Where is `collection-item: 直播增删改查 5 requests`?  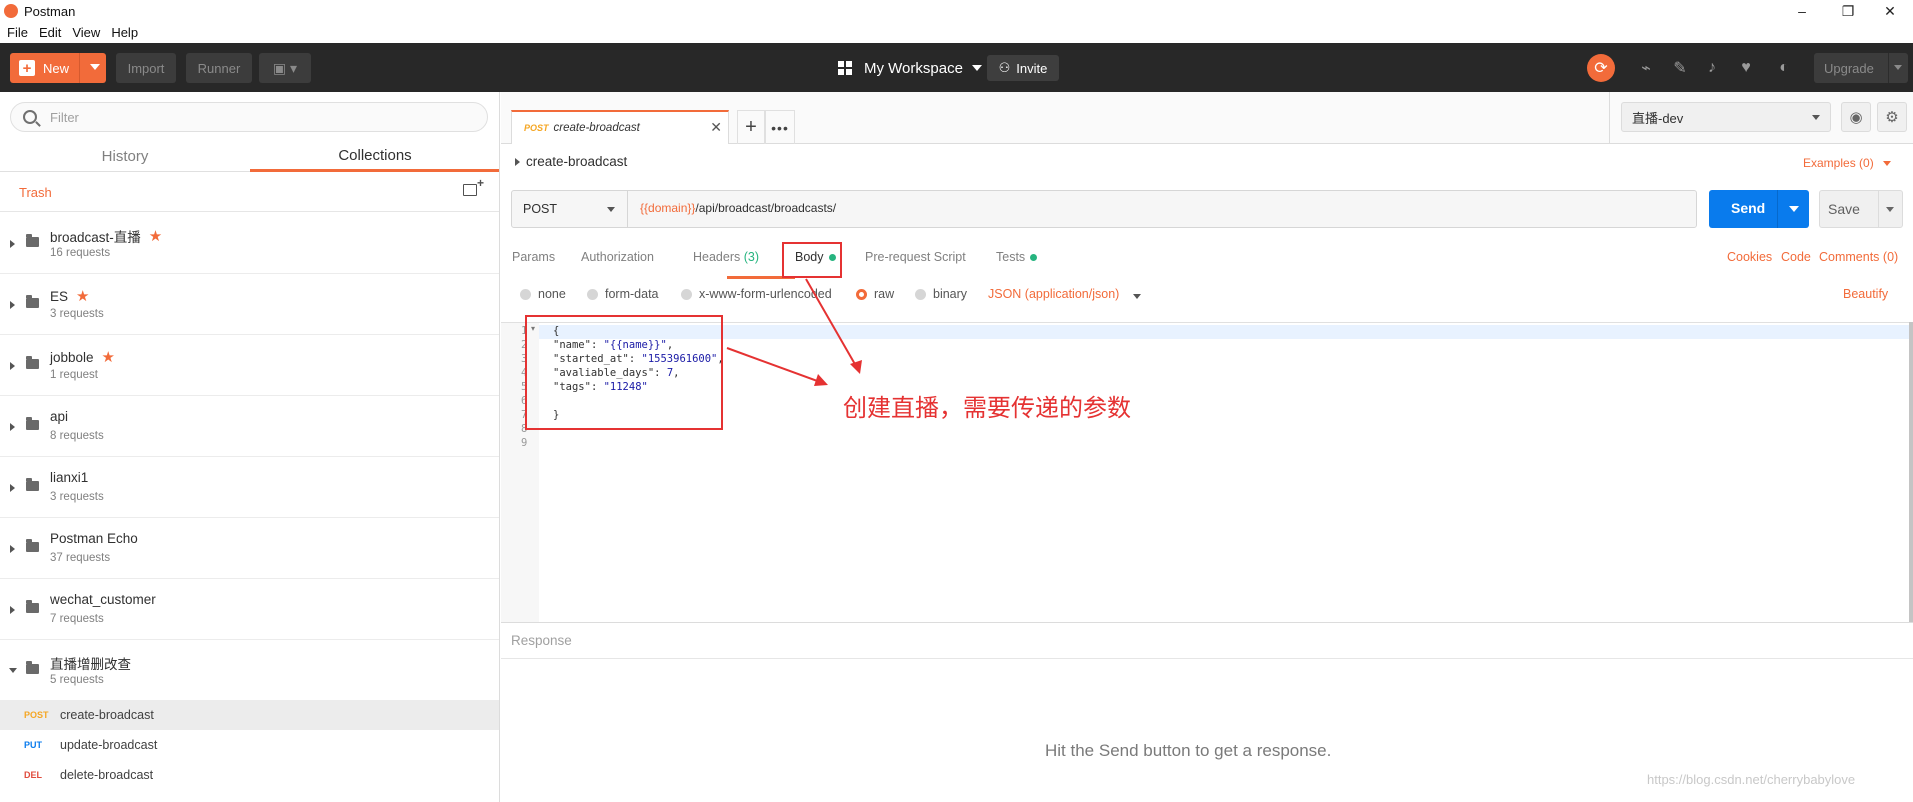 collection-item: 直播增删改查 5 requests is located at coordinates (249, 670).